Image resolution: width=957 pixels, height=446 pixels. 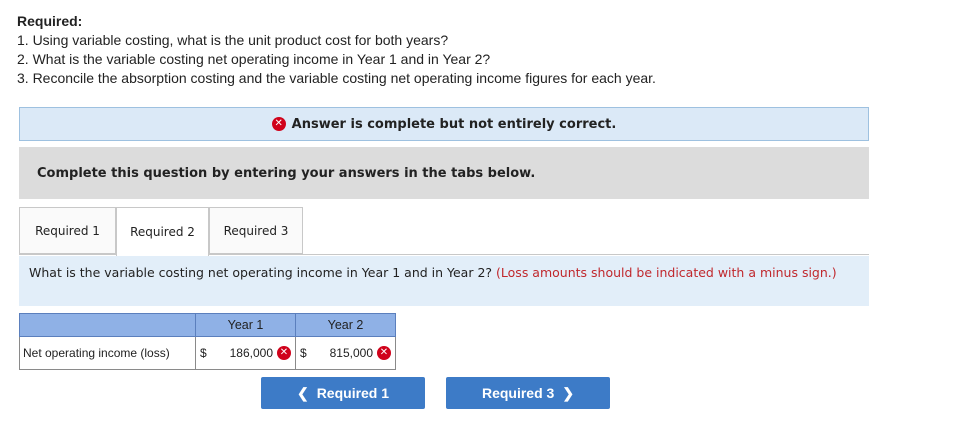 What do you see at coordinates (50, 21) in the screenshot?
I see `instructions-heading: Required:` at bounding box center [50, 21].